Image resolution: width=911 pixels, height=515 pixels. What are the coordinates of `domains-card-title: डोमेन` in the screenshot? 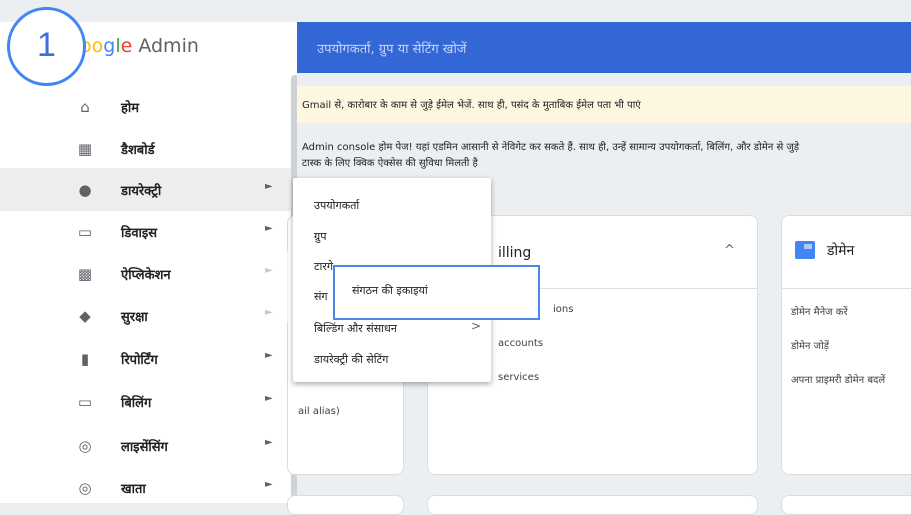 It's located at (841, 251).